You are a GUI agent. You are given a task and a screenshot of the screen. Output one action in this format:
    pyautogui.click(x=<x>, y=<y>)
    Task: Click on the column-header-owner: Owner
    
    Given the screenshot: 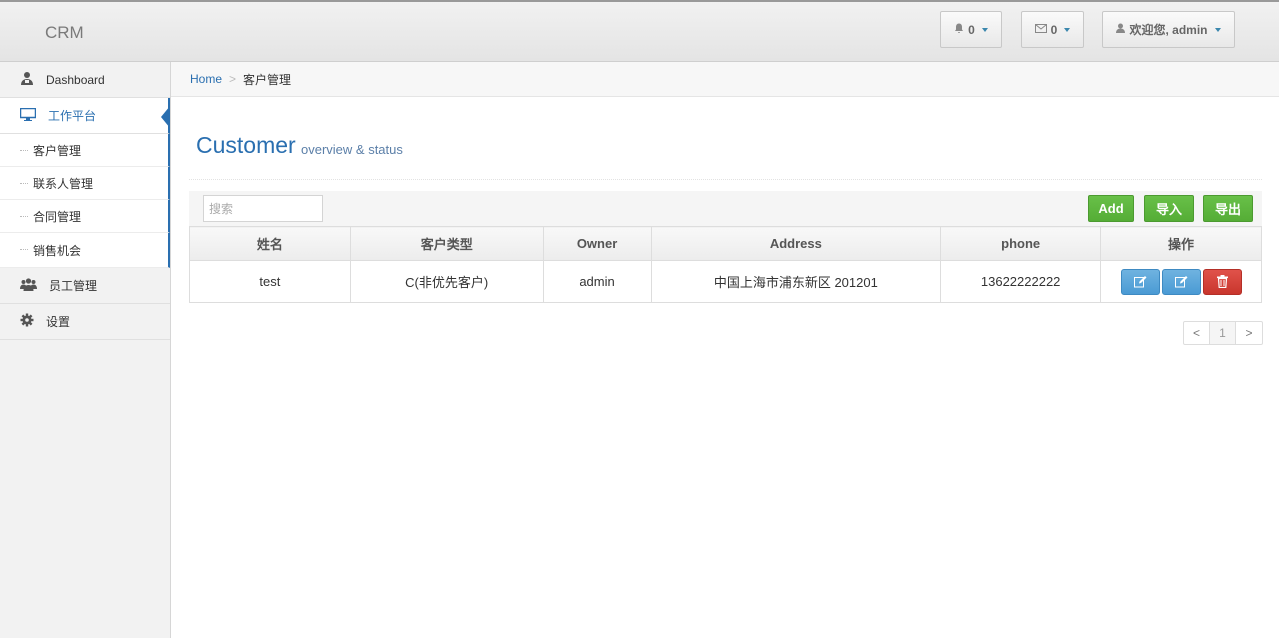 What is the action you would take?
    pyautogui.click(x=597, y=243)
    